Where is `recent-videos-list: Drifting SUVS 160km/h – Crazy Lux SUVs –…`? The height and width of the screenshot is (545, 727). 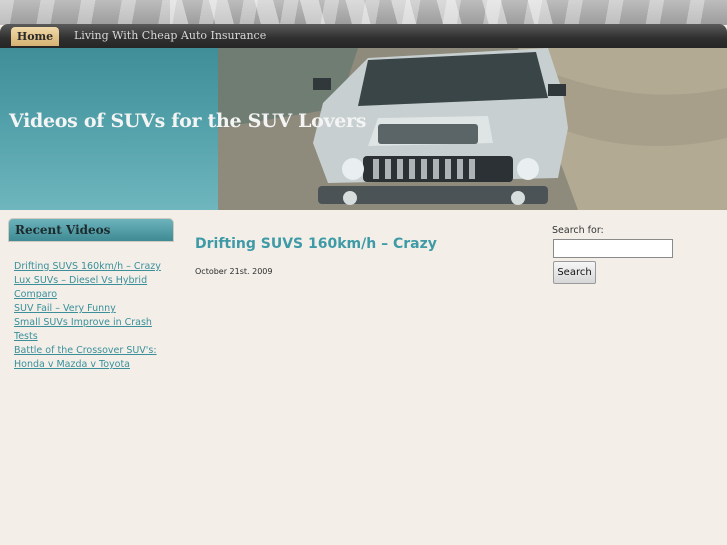
recent-videos-list: Drifting SUVS 160km/h – Crazy Lux SUVs –… is located at coordinates (94, 316).